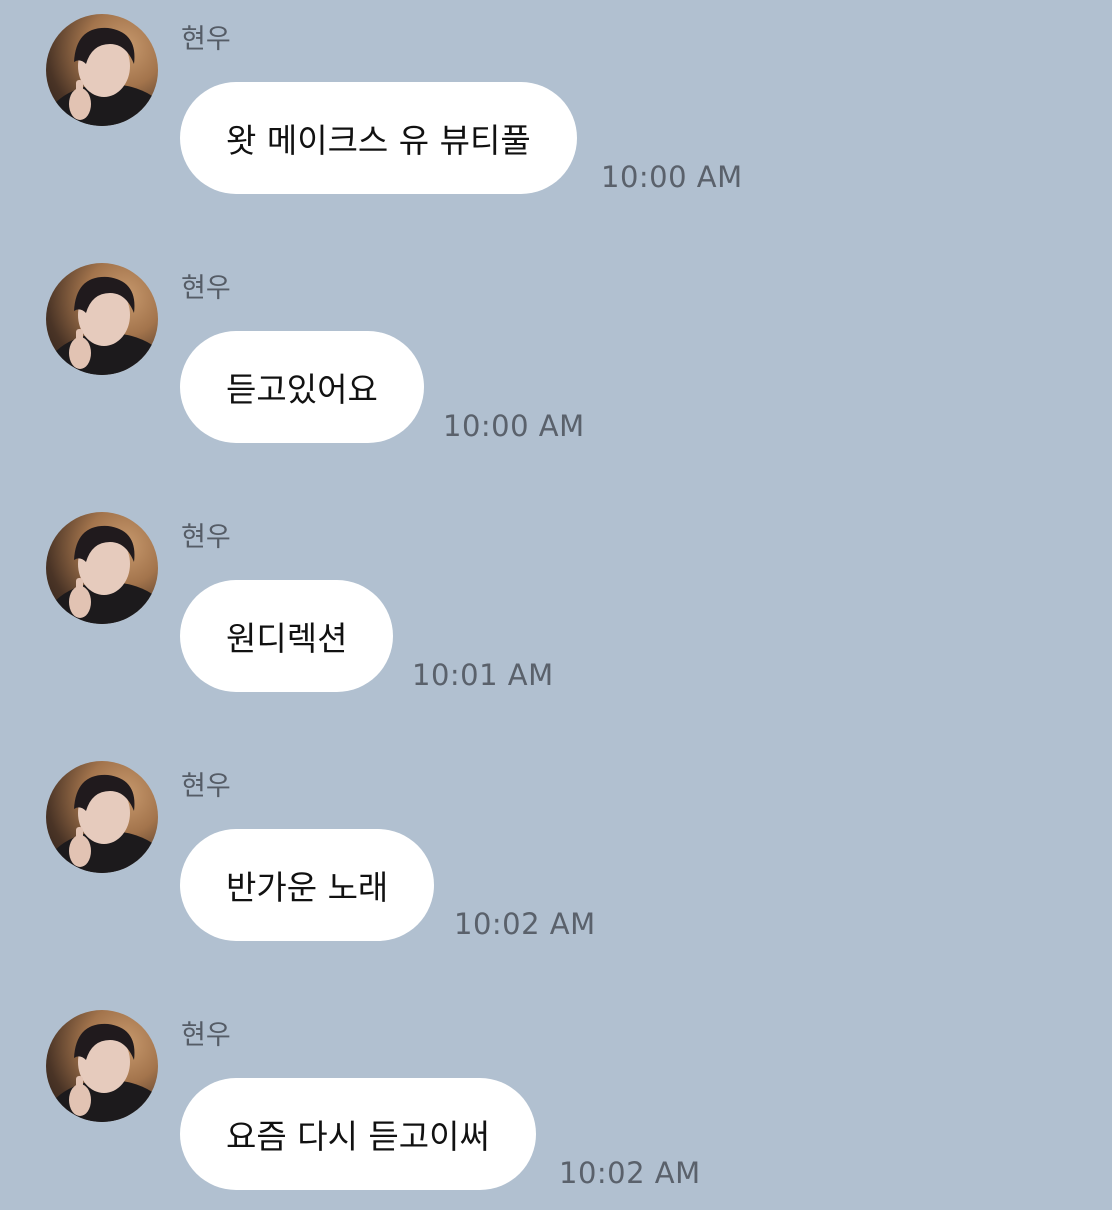 This screenshot has width=1112, height=1210. Describe the element at coordinates (358, 1134) in the screenshot. I see `message-bubble: 요즘 다시 듣고이써` at that location.